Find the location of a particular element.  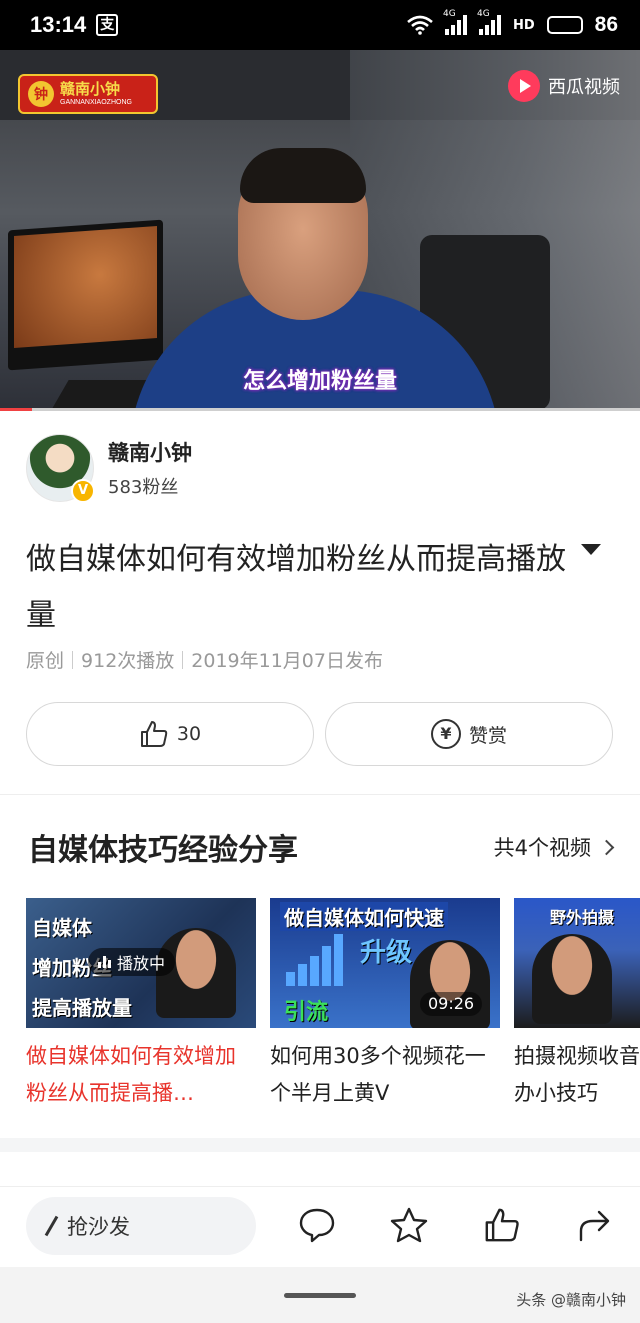

card-thumbnail: 野外拍摄 is located at coordinates (577, 963).